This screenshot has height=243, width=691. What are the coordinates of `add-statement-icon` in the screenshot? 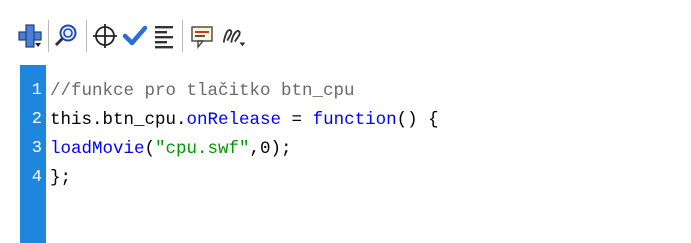 It's located at (30, 36).